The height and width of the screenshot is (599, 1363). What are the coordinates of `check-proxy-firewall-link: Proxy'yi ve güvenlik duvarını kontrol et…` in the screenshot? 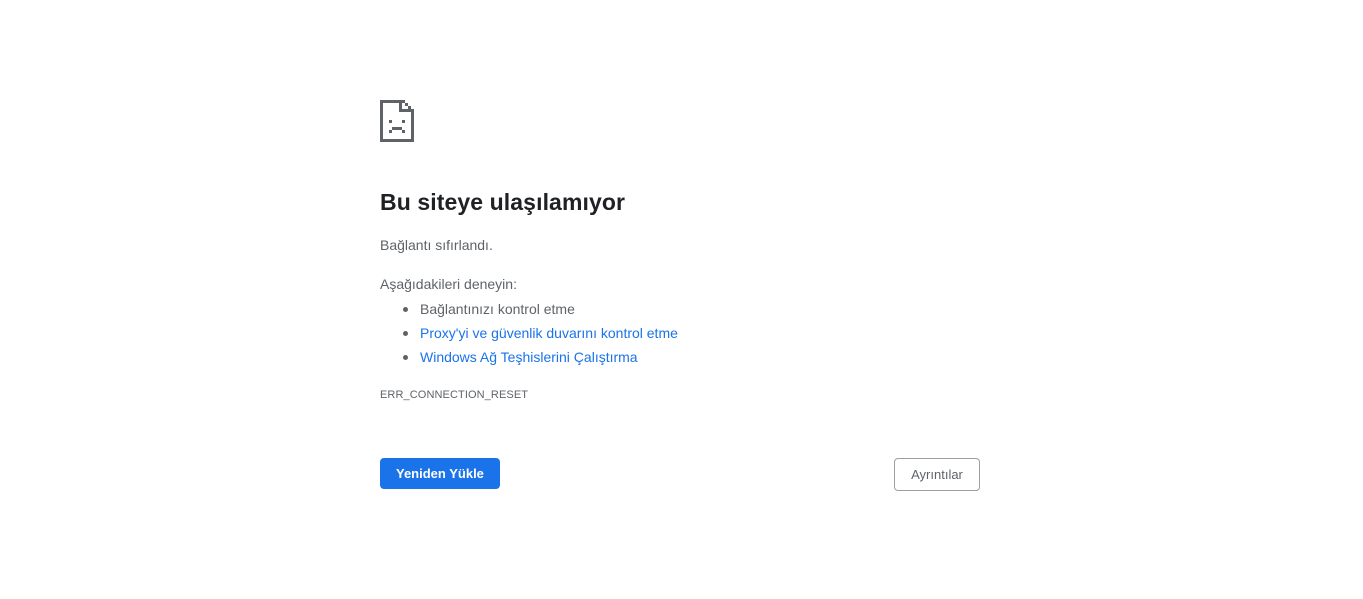 It's located at (549, 333).